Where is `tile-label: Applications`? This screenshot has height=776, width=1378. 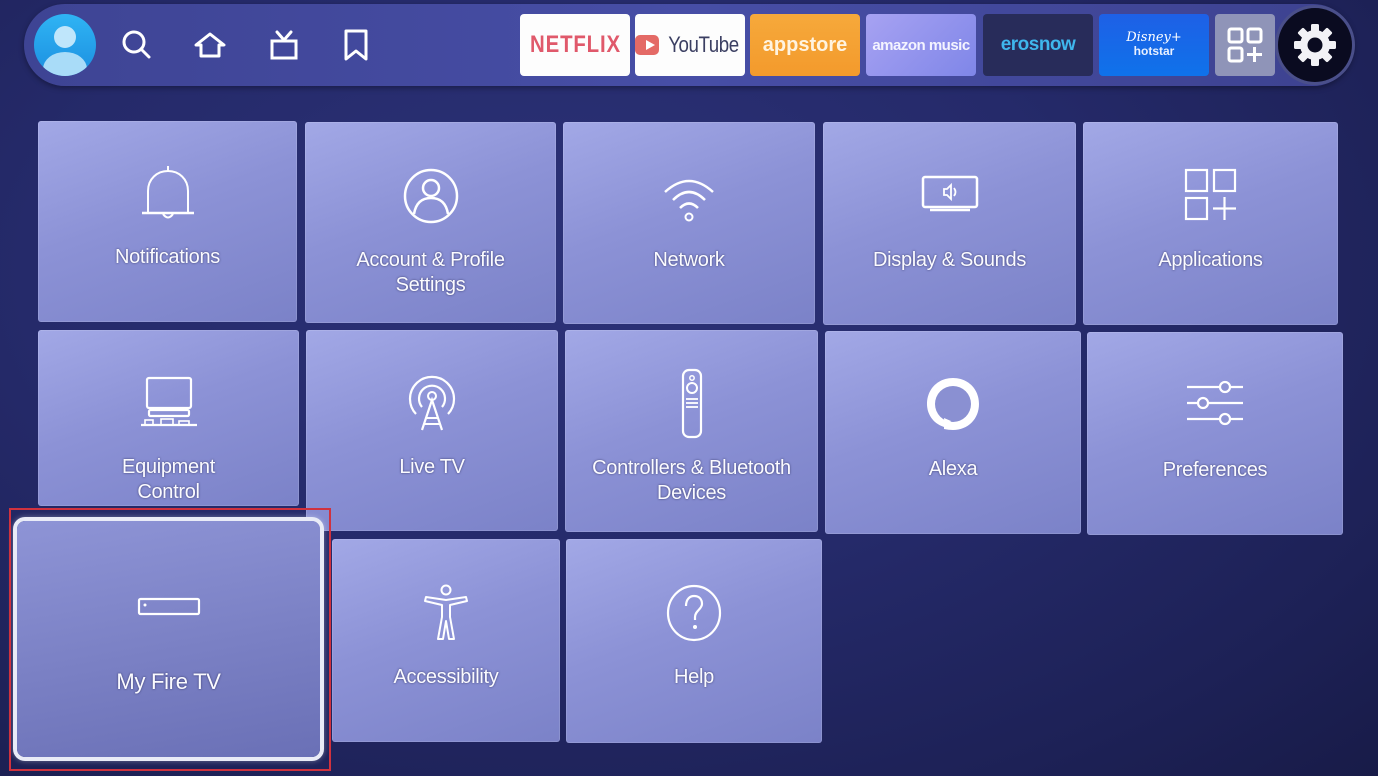
tile-label: Applications is located at coordinates (1210, 260).